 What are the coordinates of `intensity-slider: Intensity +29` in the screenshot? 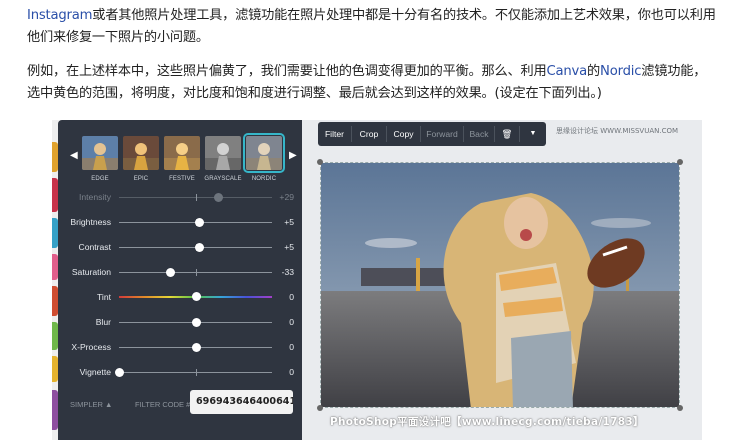 It's located at (180, 197).